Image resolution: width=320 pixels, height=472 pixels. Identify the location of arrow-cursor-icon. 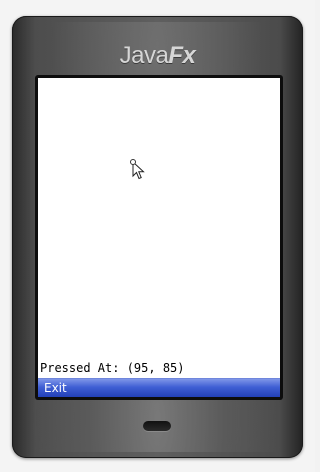
(139, 170).